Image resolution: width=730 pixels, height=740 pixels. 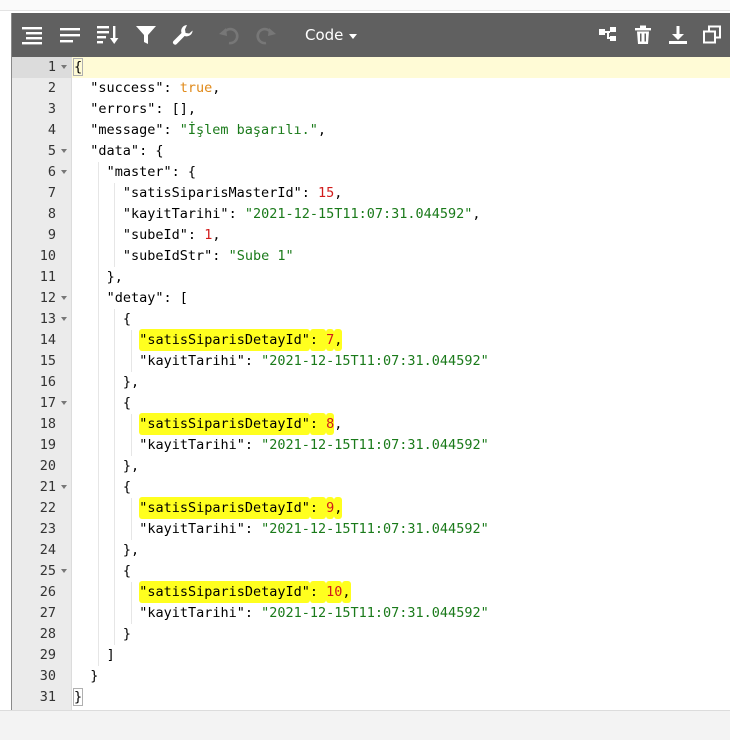 I want to click on json-string-value: "Sube 1", so click(x=261, y=256).